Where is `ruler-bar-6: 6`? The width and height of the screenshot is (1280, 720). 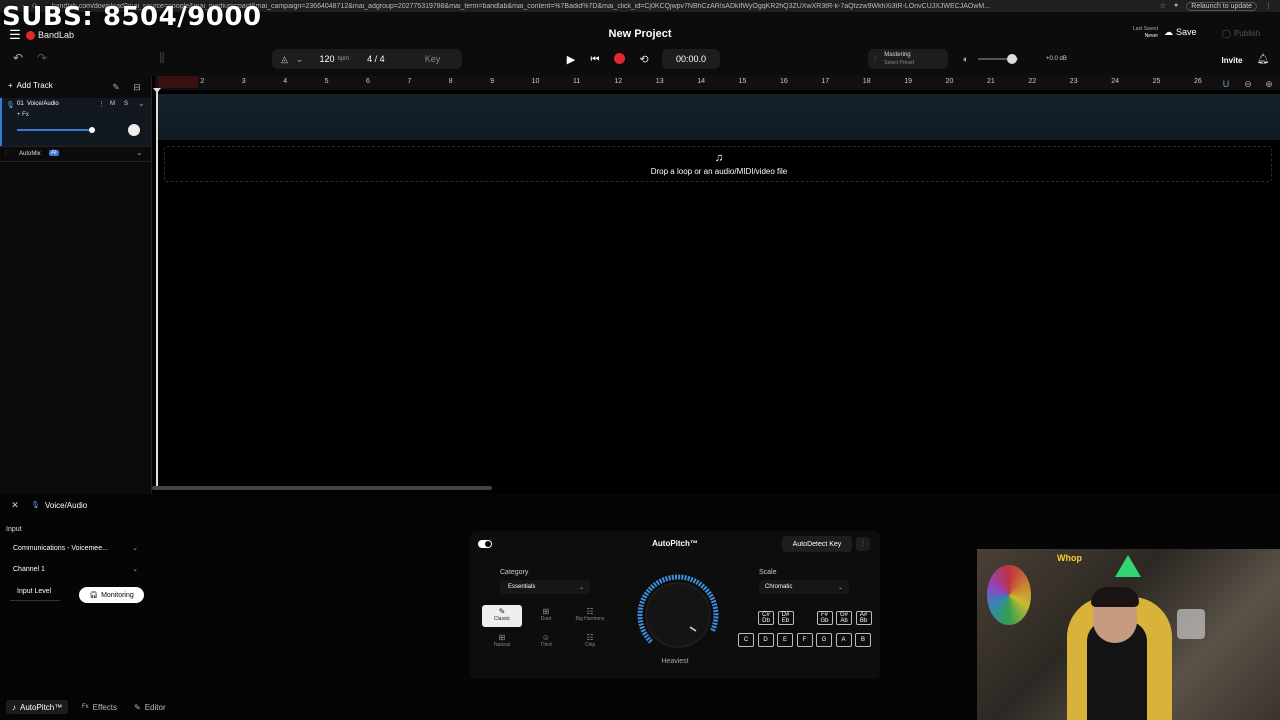 ruler-bar-6: 6 is located at coordinates (368, 81).